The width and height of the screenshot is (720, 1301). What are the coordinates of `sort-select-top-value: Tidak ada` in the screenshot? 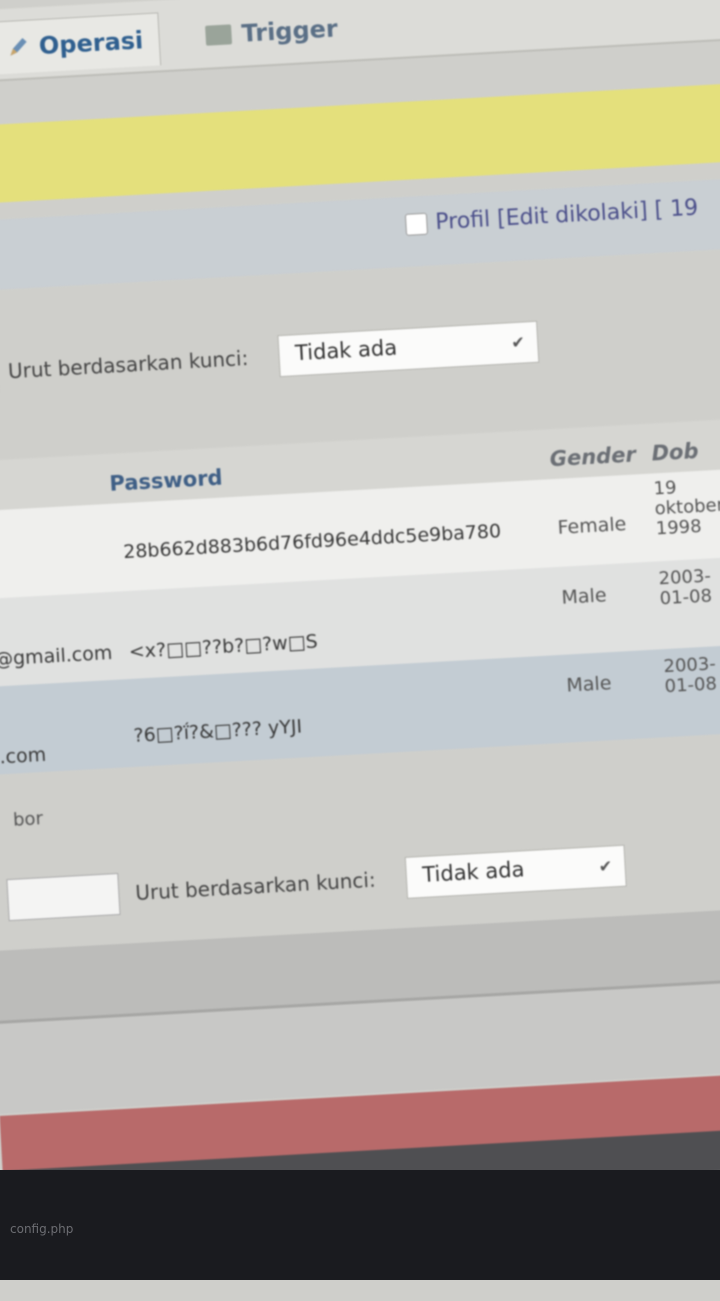 It's located at (346, 350).